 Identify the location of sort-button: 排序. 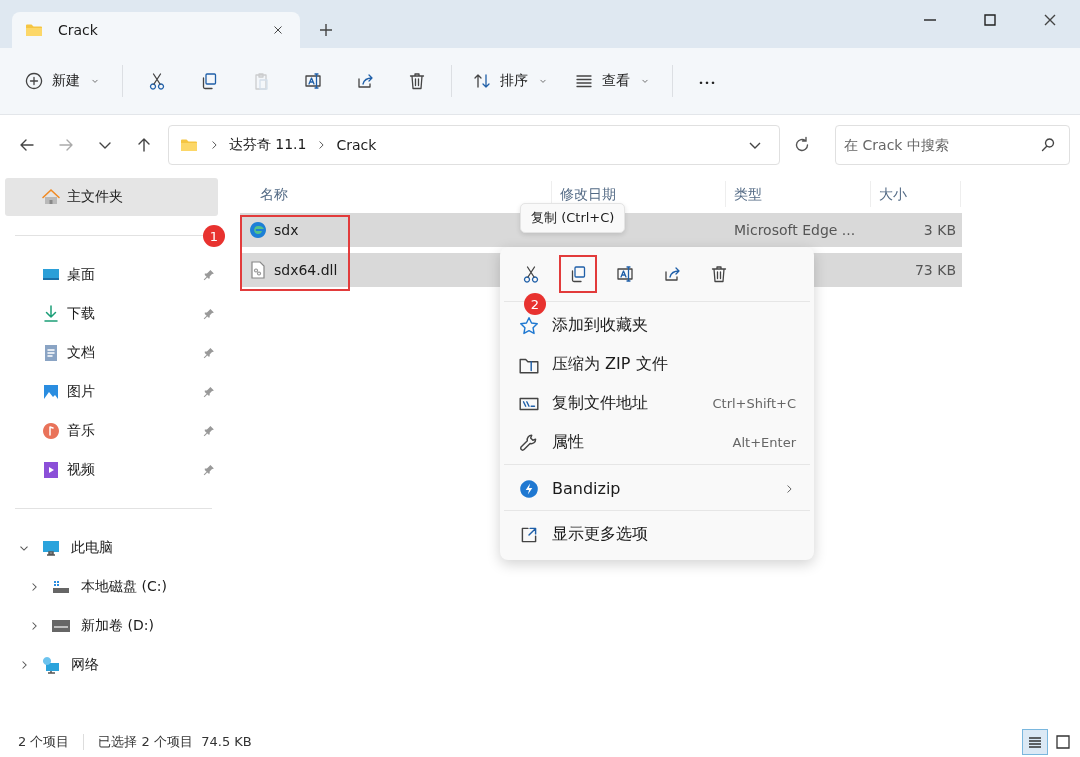
(511, 81).